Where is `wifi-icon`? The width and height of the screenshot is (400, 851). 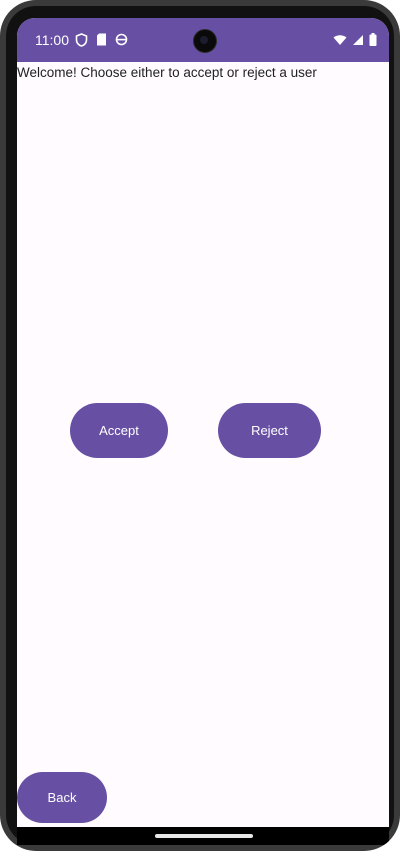
wifi-icon is located at coordinates (340, 42).